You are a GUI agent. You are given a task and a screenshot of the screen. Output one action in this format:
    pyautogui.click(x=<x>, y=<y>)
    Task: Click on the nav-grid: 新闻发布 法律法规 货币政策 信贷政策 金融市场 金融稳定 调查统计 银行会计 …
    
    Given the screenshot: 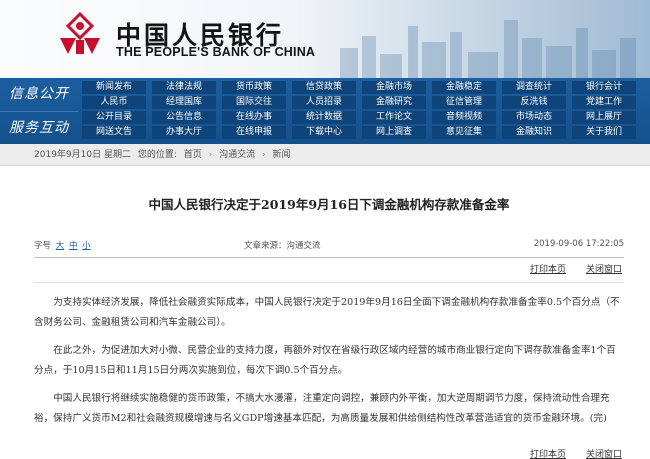 What is the action you would take?
    pyautogui.click(x=365, y=110)
    